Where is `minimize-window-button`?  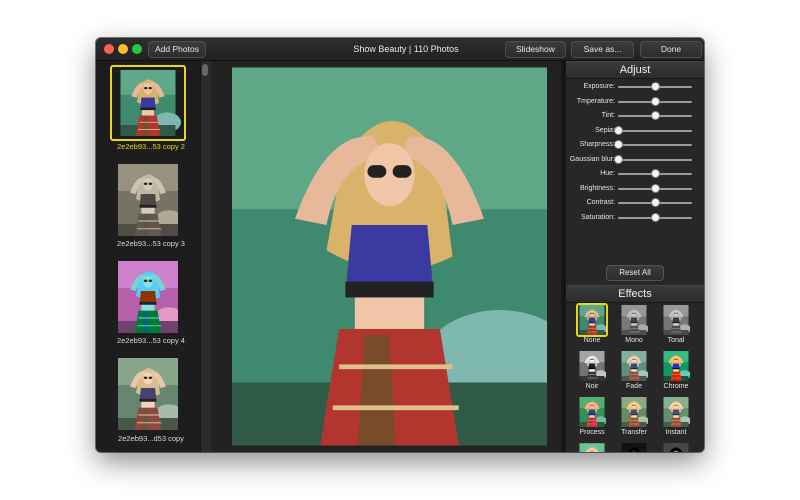
minimize-window-button is located at coordinates (123, 49).